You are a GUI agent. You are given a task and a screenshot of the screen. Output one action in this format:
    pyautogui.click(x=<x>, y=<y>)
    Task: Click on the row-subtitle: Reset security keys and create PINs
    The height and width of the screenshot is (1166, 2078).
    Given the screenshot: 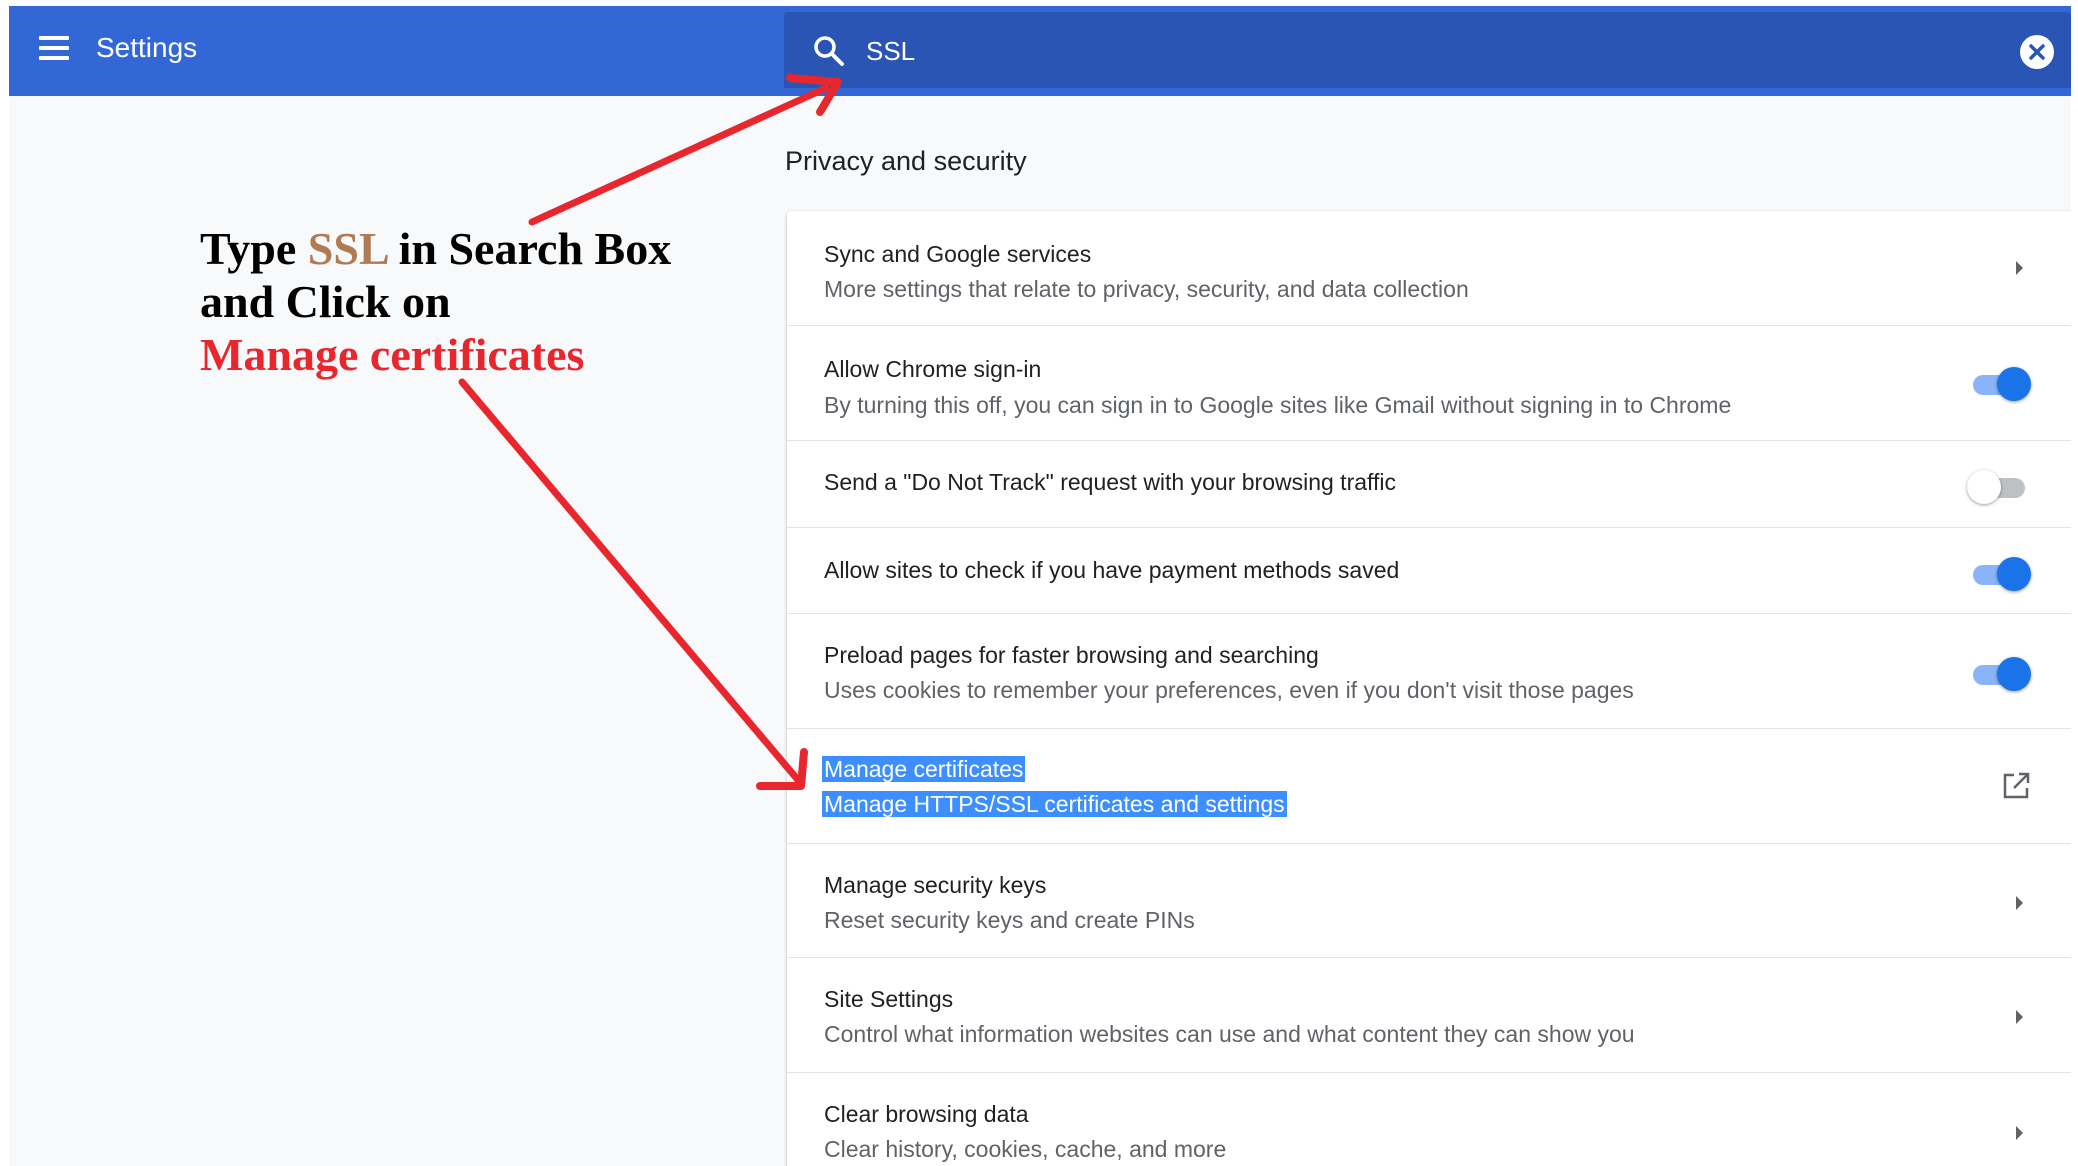 What is the action you would take?
    pyautogui.click(x=1009, y=920)
    